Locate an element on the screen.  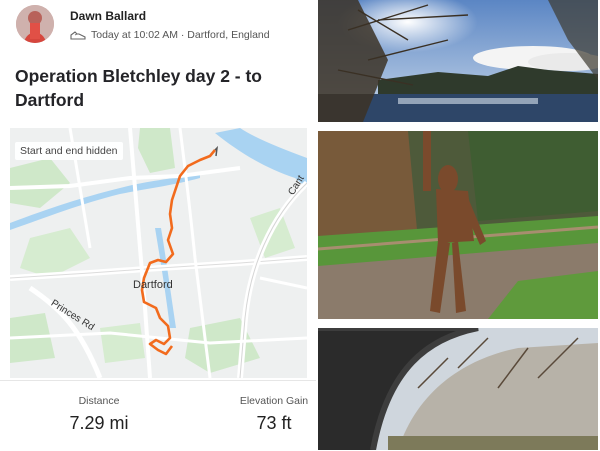
avatar-photo is located at coordinates (35, 24).